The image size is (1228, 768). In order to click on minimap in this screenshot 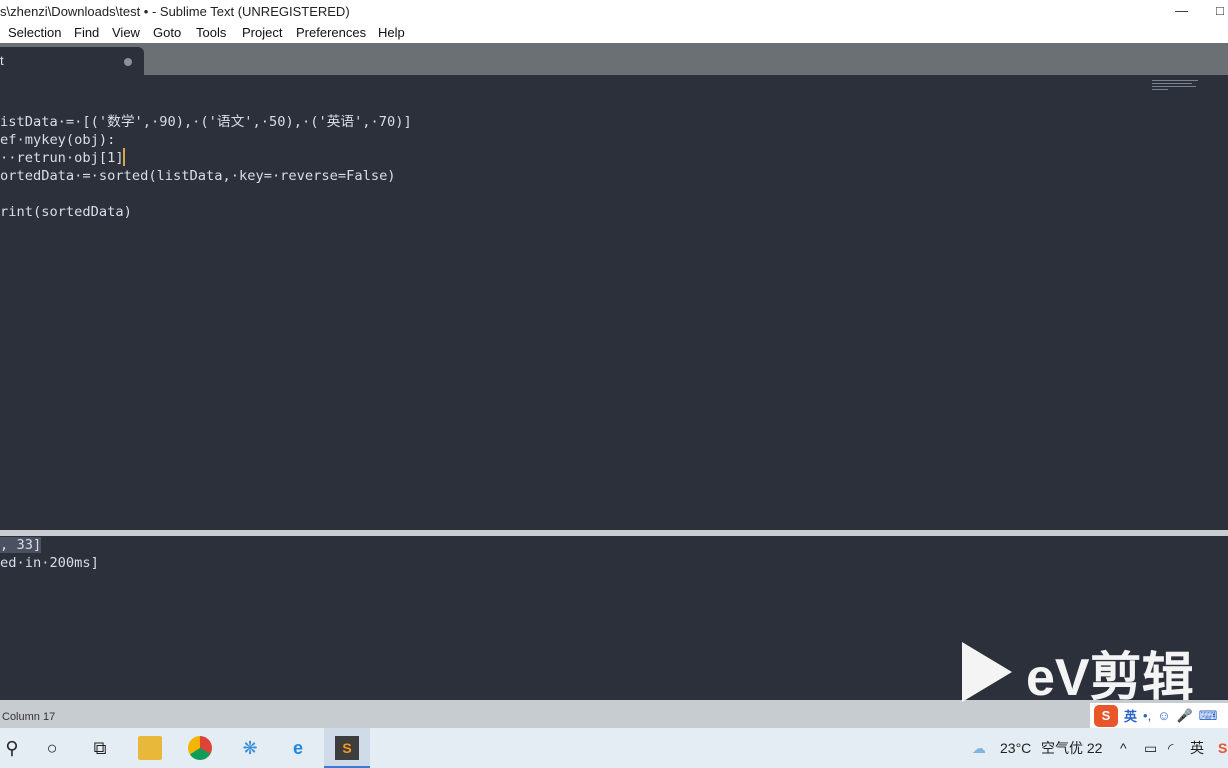, I will do `click(1176, 87)`.